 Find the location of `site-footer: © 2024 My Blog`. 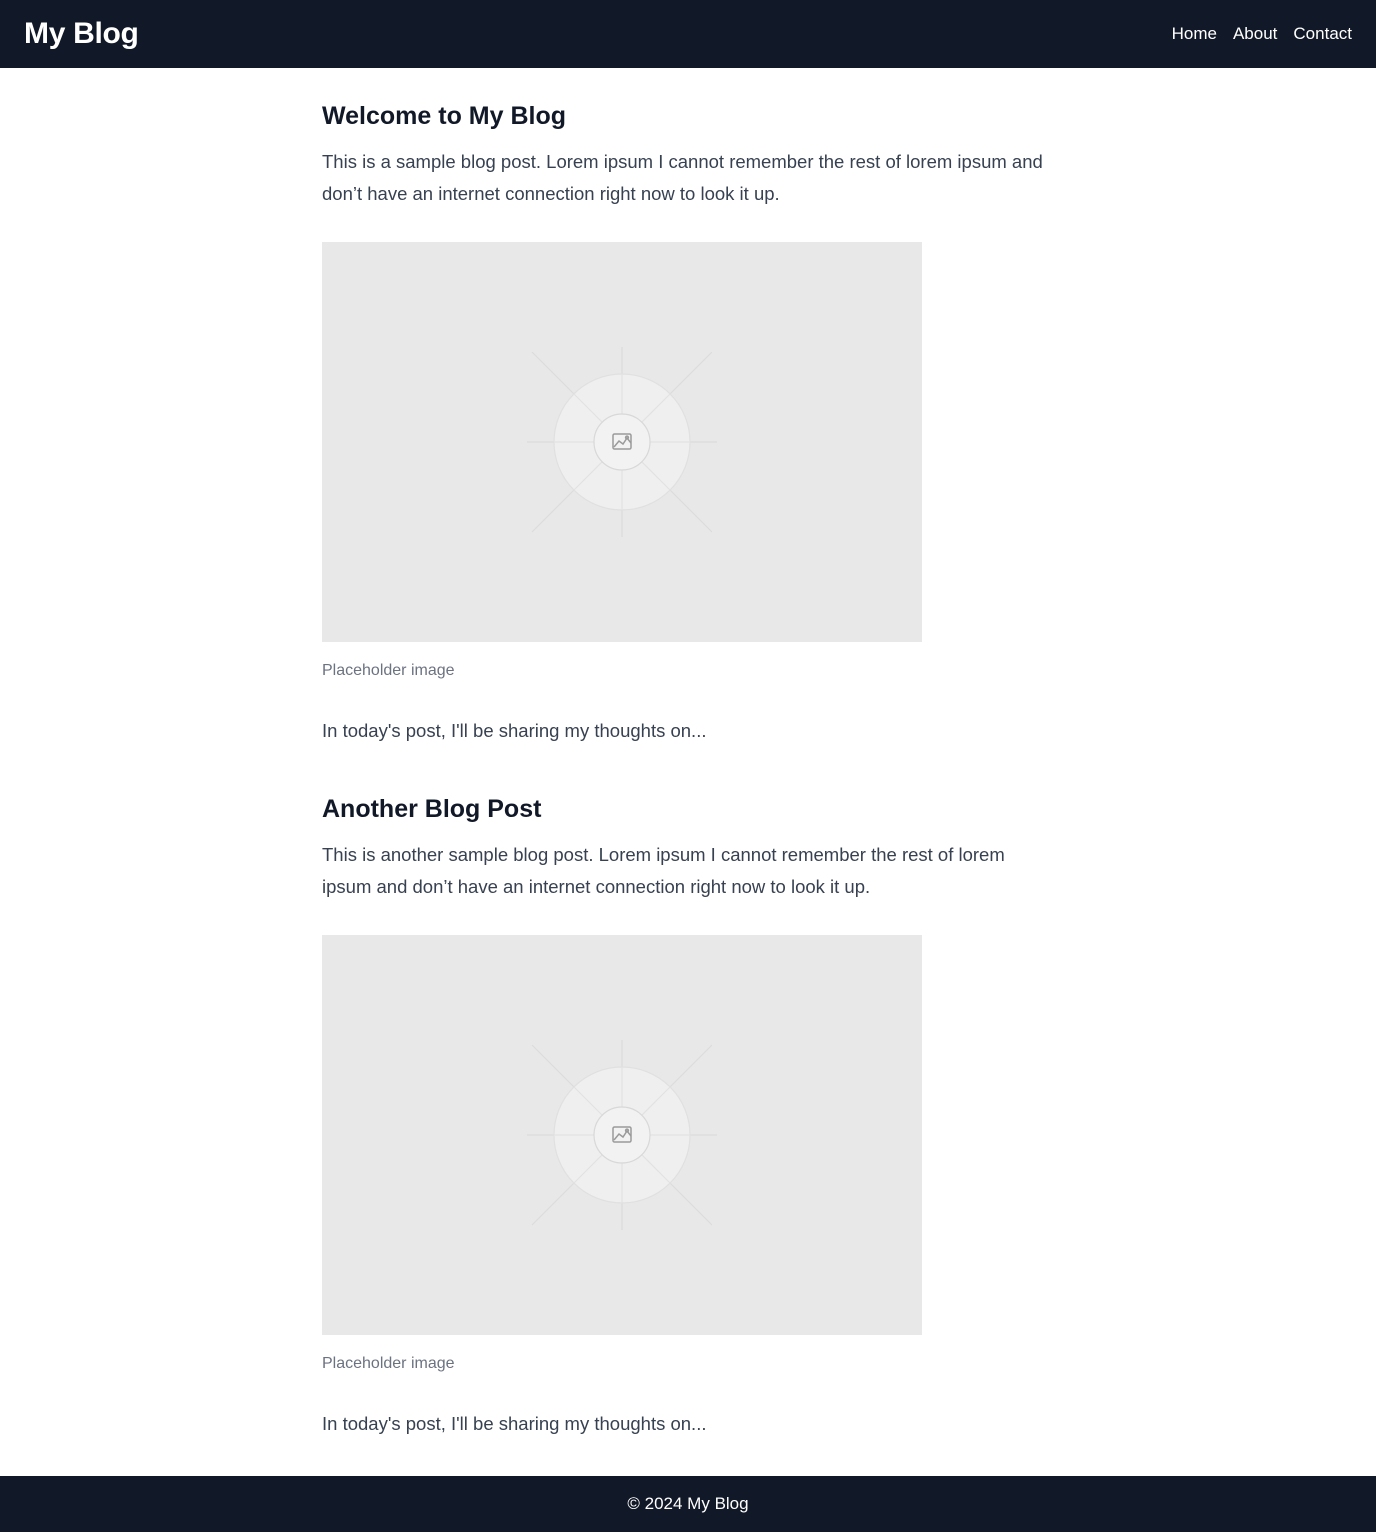

site-footer: © 2024 My Blog is located at coordinates (688, 1504).